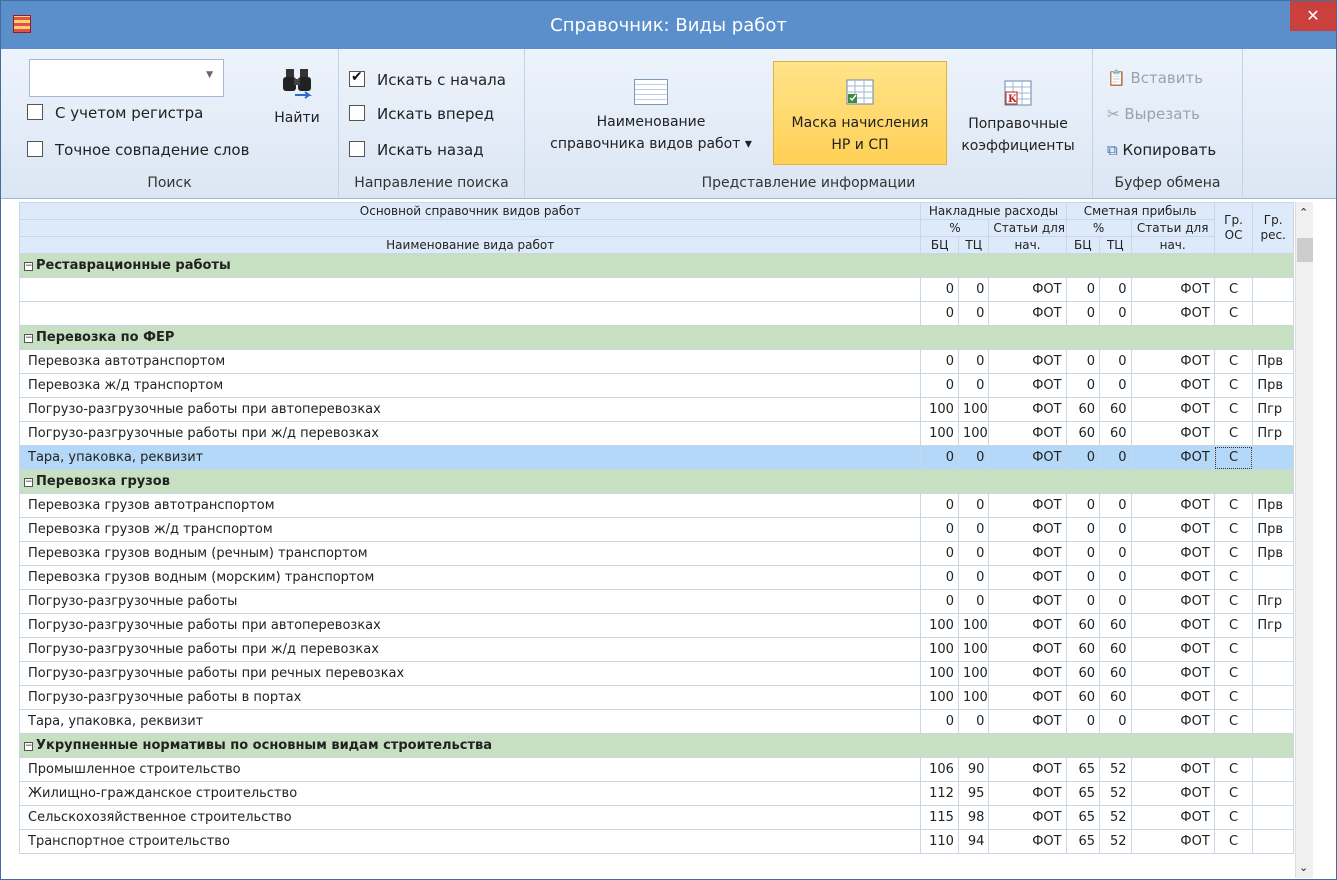 The height and width of the screenshot is (880, 1337). I want to click on table-row: Перевозка ж/д транспортом 0 0 ФОТ 0 0 ФОТ С Прв, so click(656, 385).